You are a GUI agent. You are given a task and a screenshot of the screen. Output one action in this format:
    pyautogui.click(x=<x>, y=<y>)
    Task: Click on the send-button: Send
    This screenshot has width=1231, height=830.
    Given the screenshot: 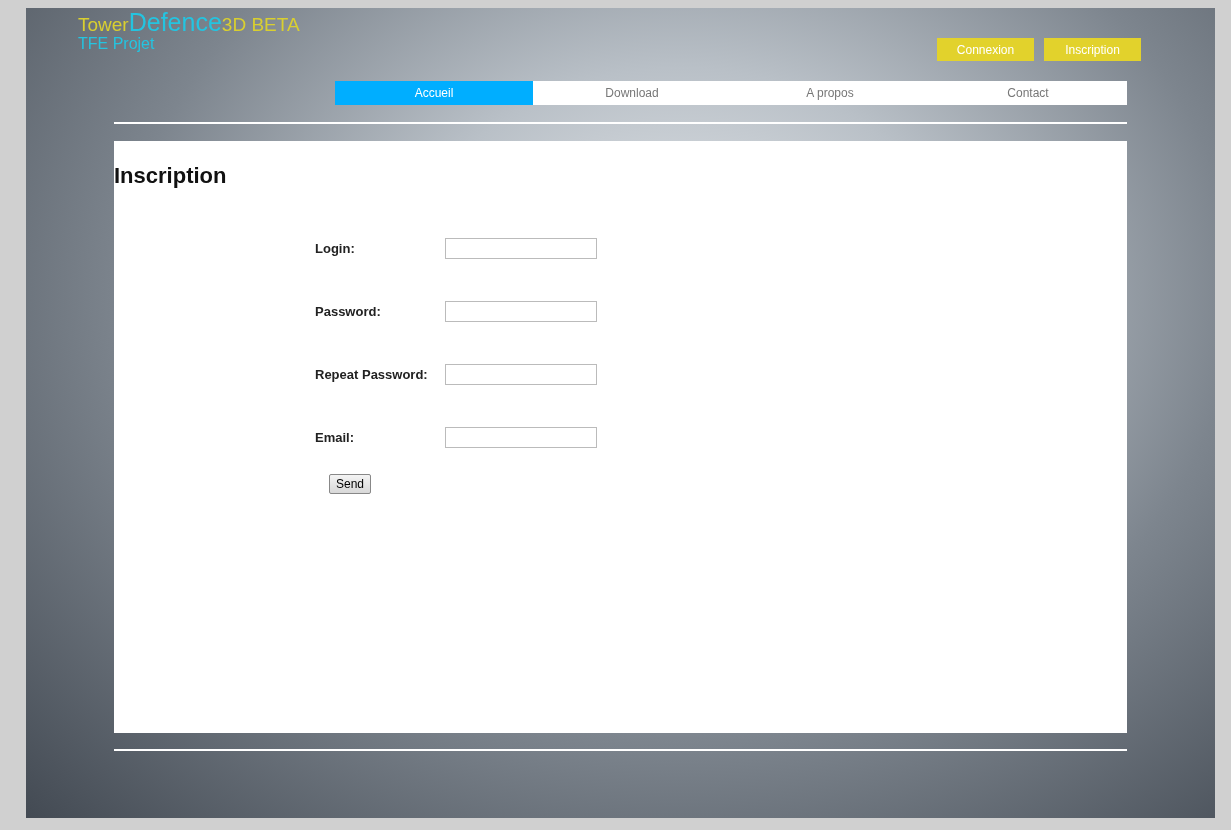 What is the action you would take?
    pyautogui.click(x=350, y=484)
    